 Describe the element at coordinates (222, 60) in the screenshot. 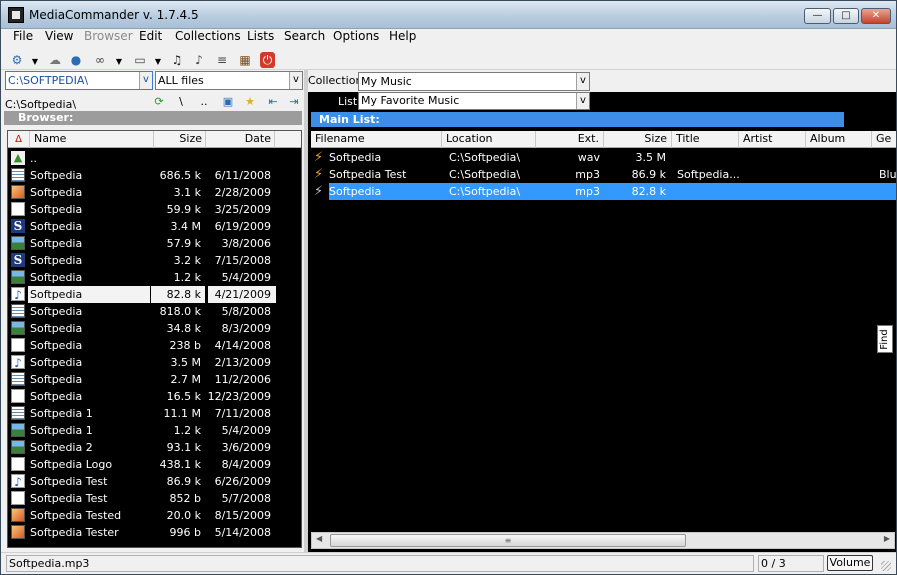

I see `rename-icon: ≡` at that location.